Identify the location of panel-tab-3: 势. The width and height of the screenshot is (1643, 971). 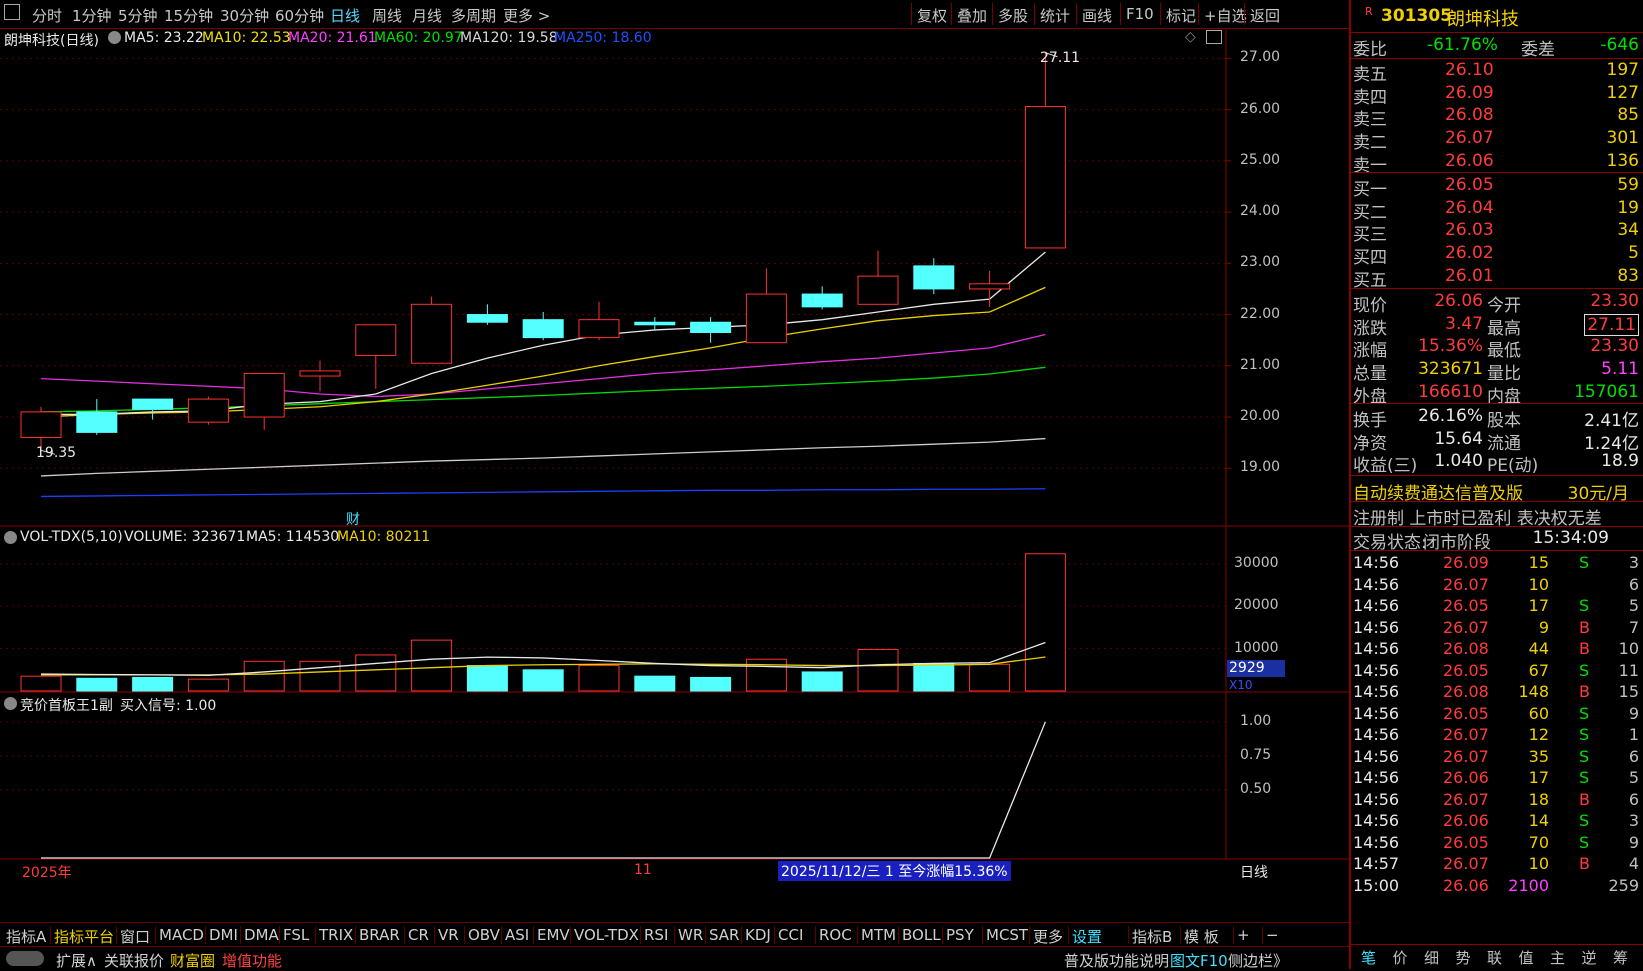
(1463, 957).